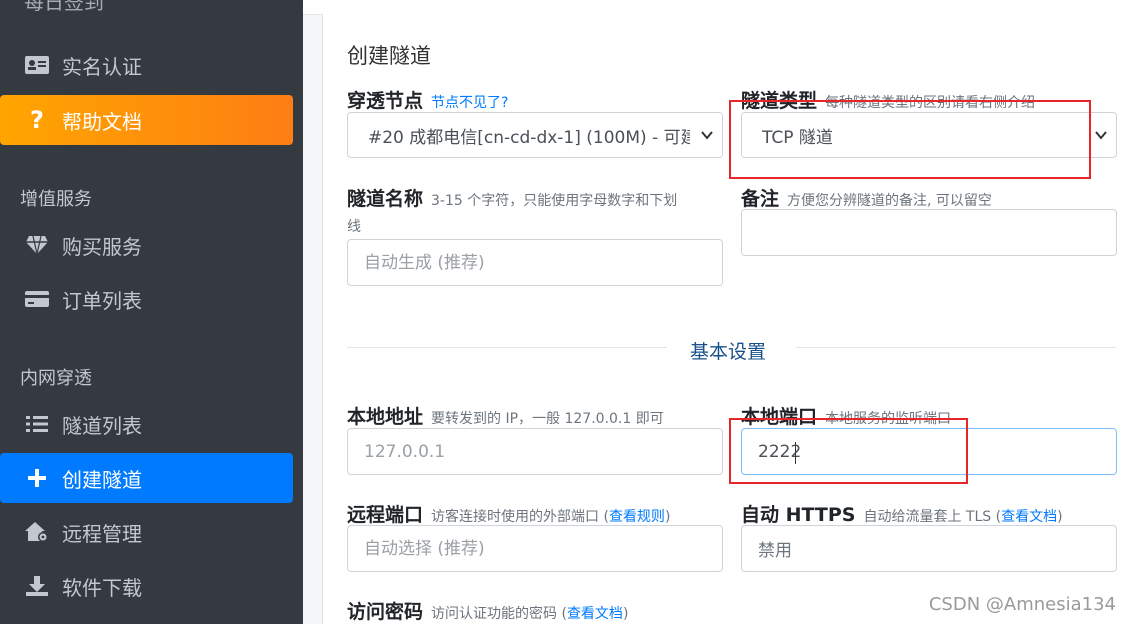 This screenshot has width=1130, height=624. Describe the element at coordinates (547, 419) in the screenshot. I see `local-address-hint: 要转发到的 IP，一般 127.0.0.1 即可` at that location.